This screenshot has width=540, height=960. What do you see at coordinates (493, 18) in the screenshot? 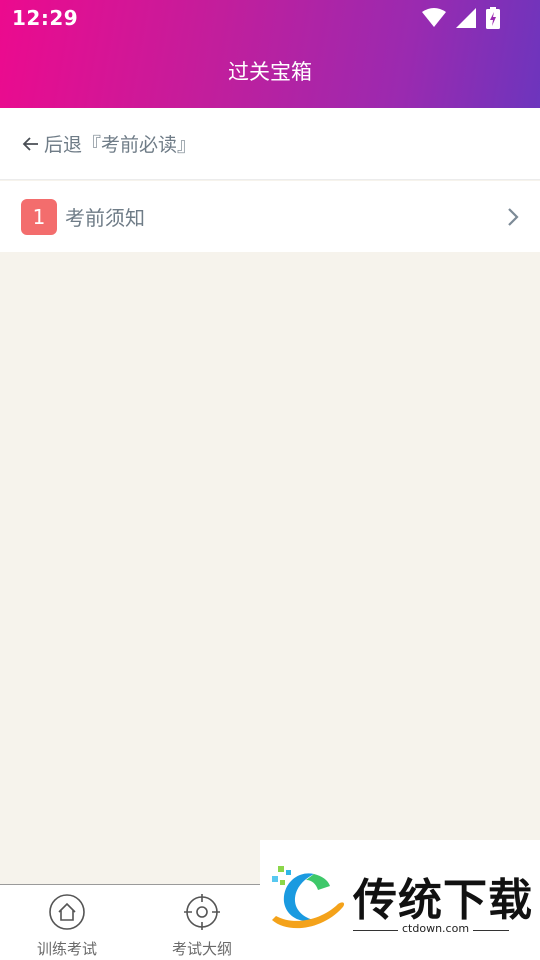
I see `battery-icon` at bounding box center [493, 18].